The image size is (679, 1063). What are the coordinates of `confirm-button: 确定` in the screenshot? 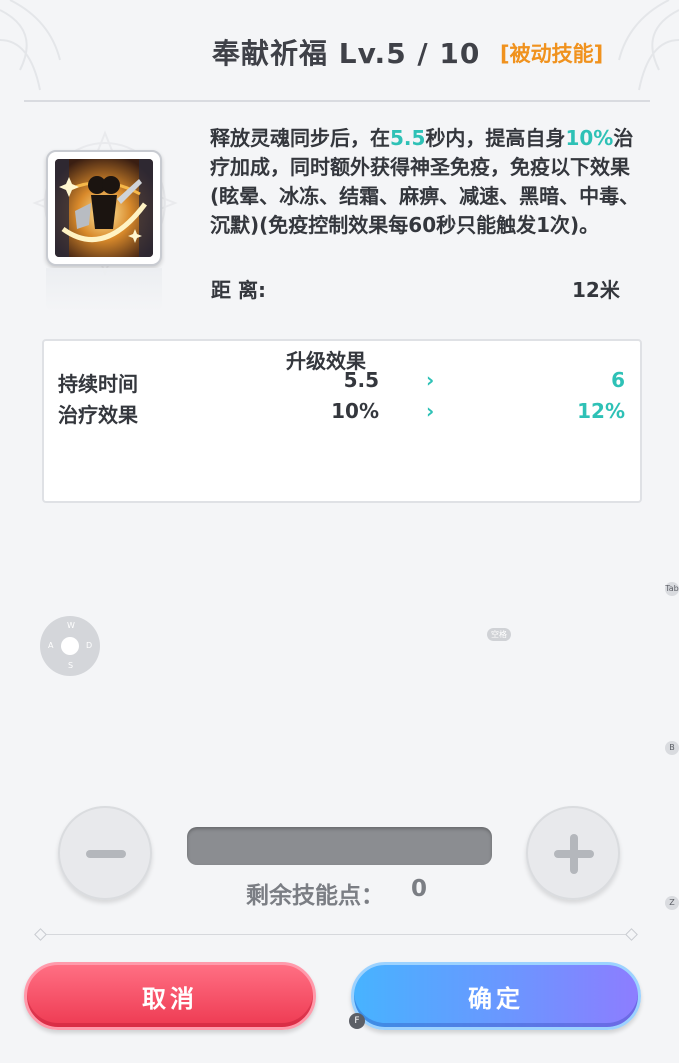 It's located at (496, 996).